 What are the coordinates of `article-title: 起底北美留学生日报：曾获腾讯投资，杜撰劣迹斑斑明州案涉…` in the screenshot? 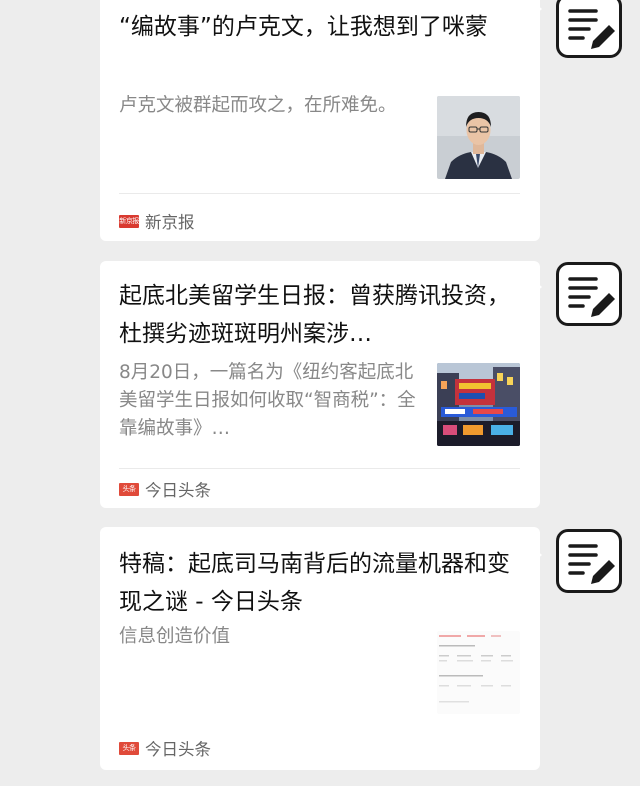 It's located at (314, 315).